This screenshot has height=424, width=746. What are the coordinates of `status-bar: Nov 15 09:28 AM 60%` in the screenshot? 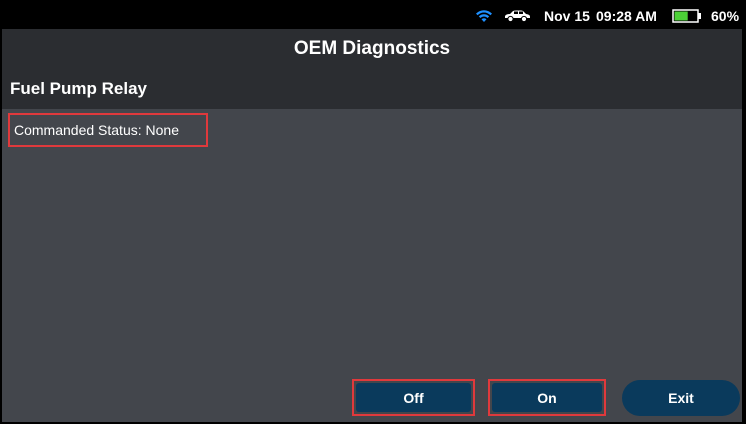 It's located at (372, 15).